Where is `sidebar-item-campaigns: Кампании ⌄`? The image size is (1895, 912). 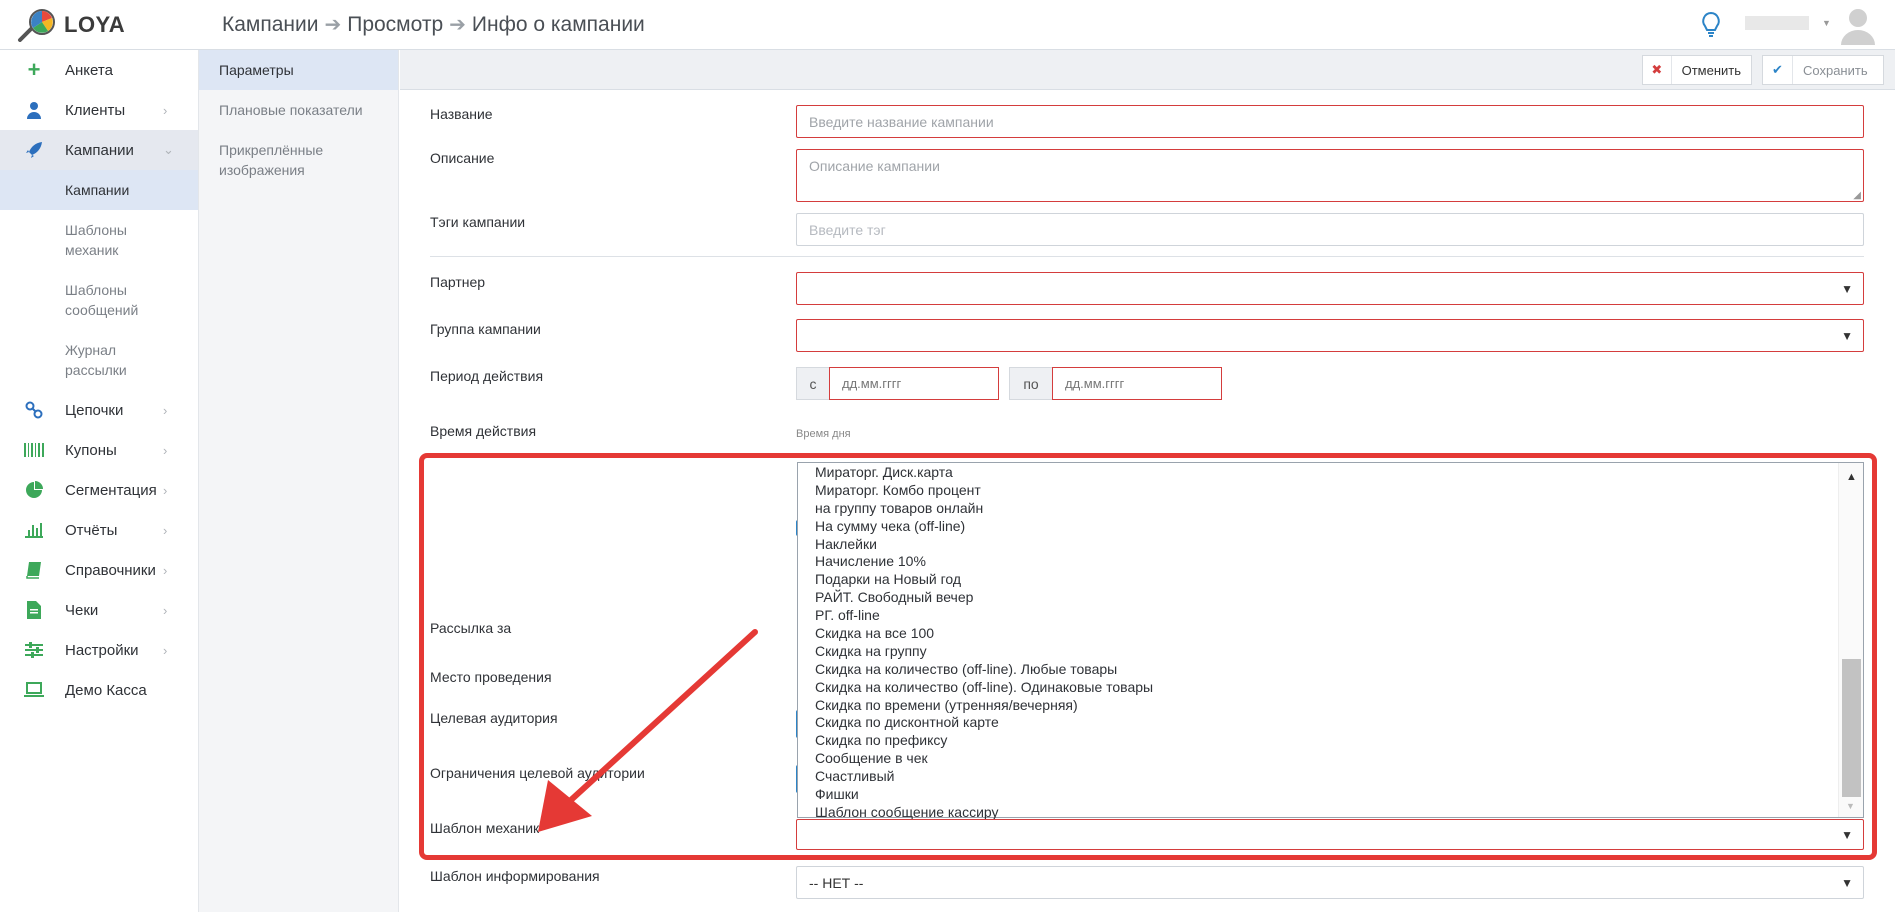 sidebar-item-campaigns: Кампании ⌄ is located at coordinates (99, 150).